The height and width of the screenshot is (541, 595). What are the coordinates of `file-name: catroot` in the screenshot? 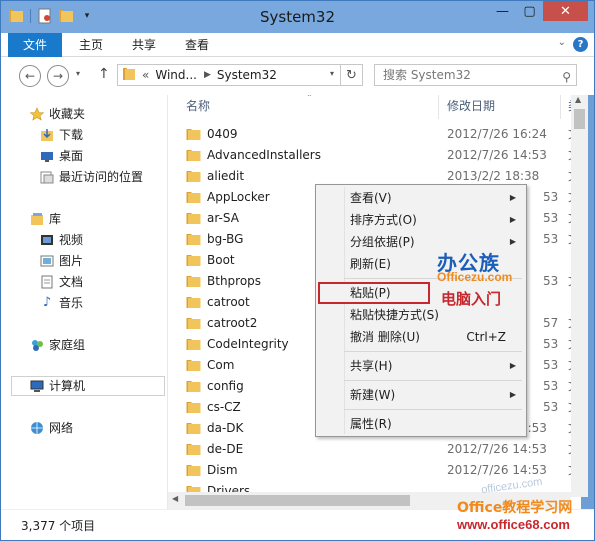 It's located at (228, 302).